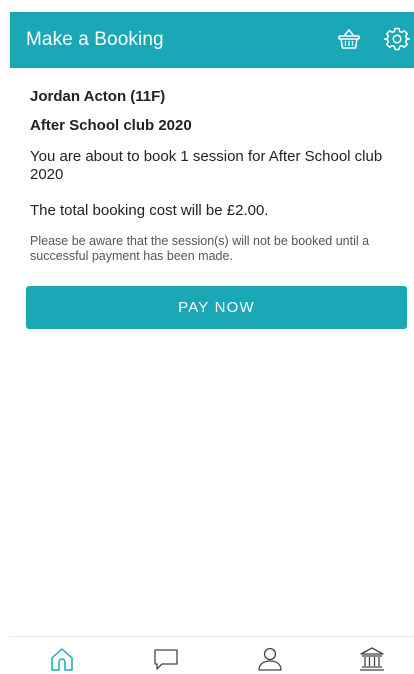 This screenshot has width=414, height=674. Describe the element at coordinates (98, 96) in the screenshot. I see `student-name: Jordan Acton (11F)` at that location.